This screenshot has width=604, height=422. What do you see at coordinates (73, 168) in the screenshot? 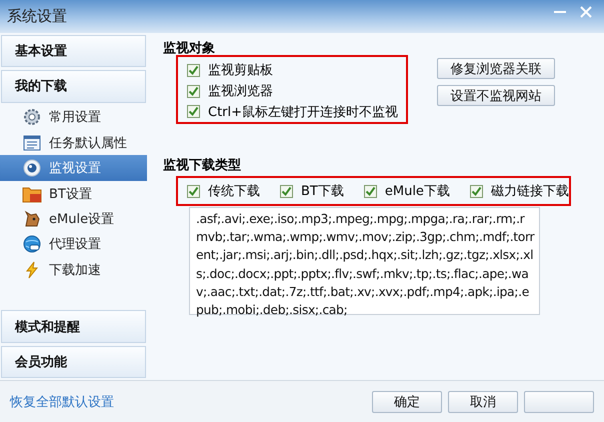
I see `sidebar-item: 监视设置` at bounding box center [73, 168].